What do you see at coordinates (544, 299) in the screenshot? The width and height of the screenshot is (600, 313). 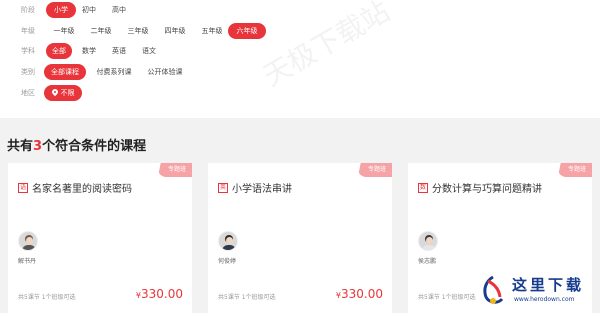 I see `logo-url: www.herodown.com` at bounding box center [544, 299].